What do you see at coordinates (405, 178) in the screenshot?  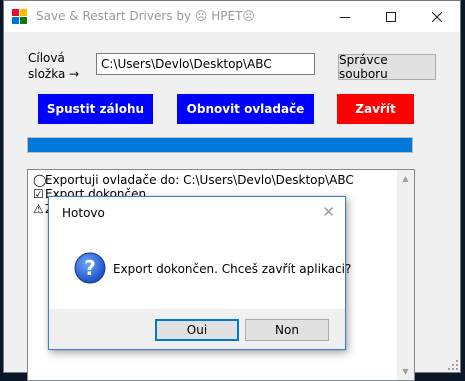 I see `scroll-up-icon: ▲` at bounding box center [405, 178].